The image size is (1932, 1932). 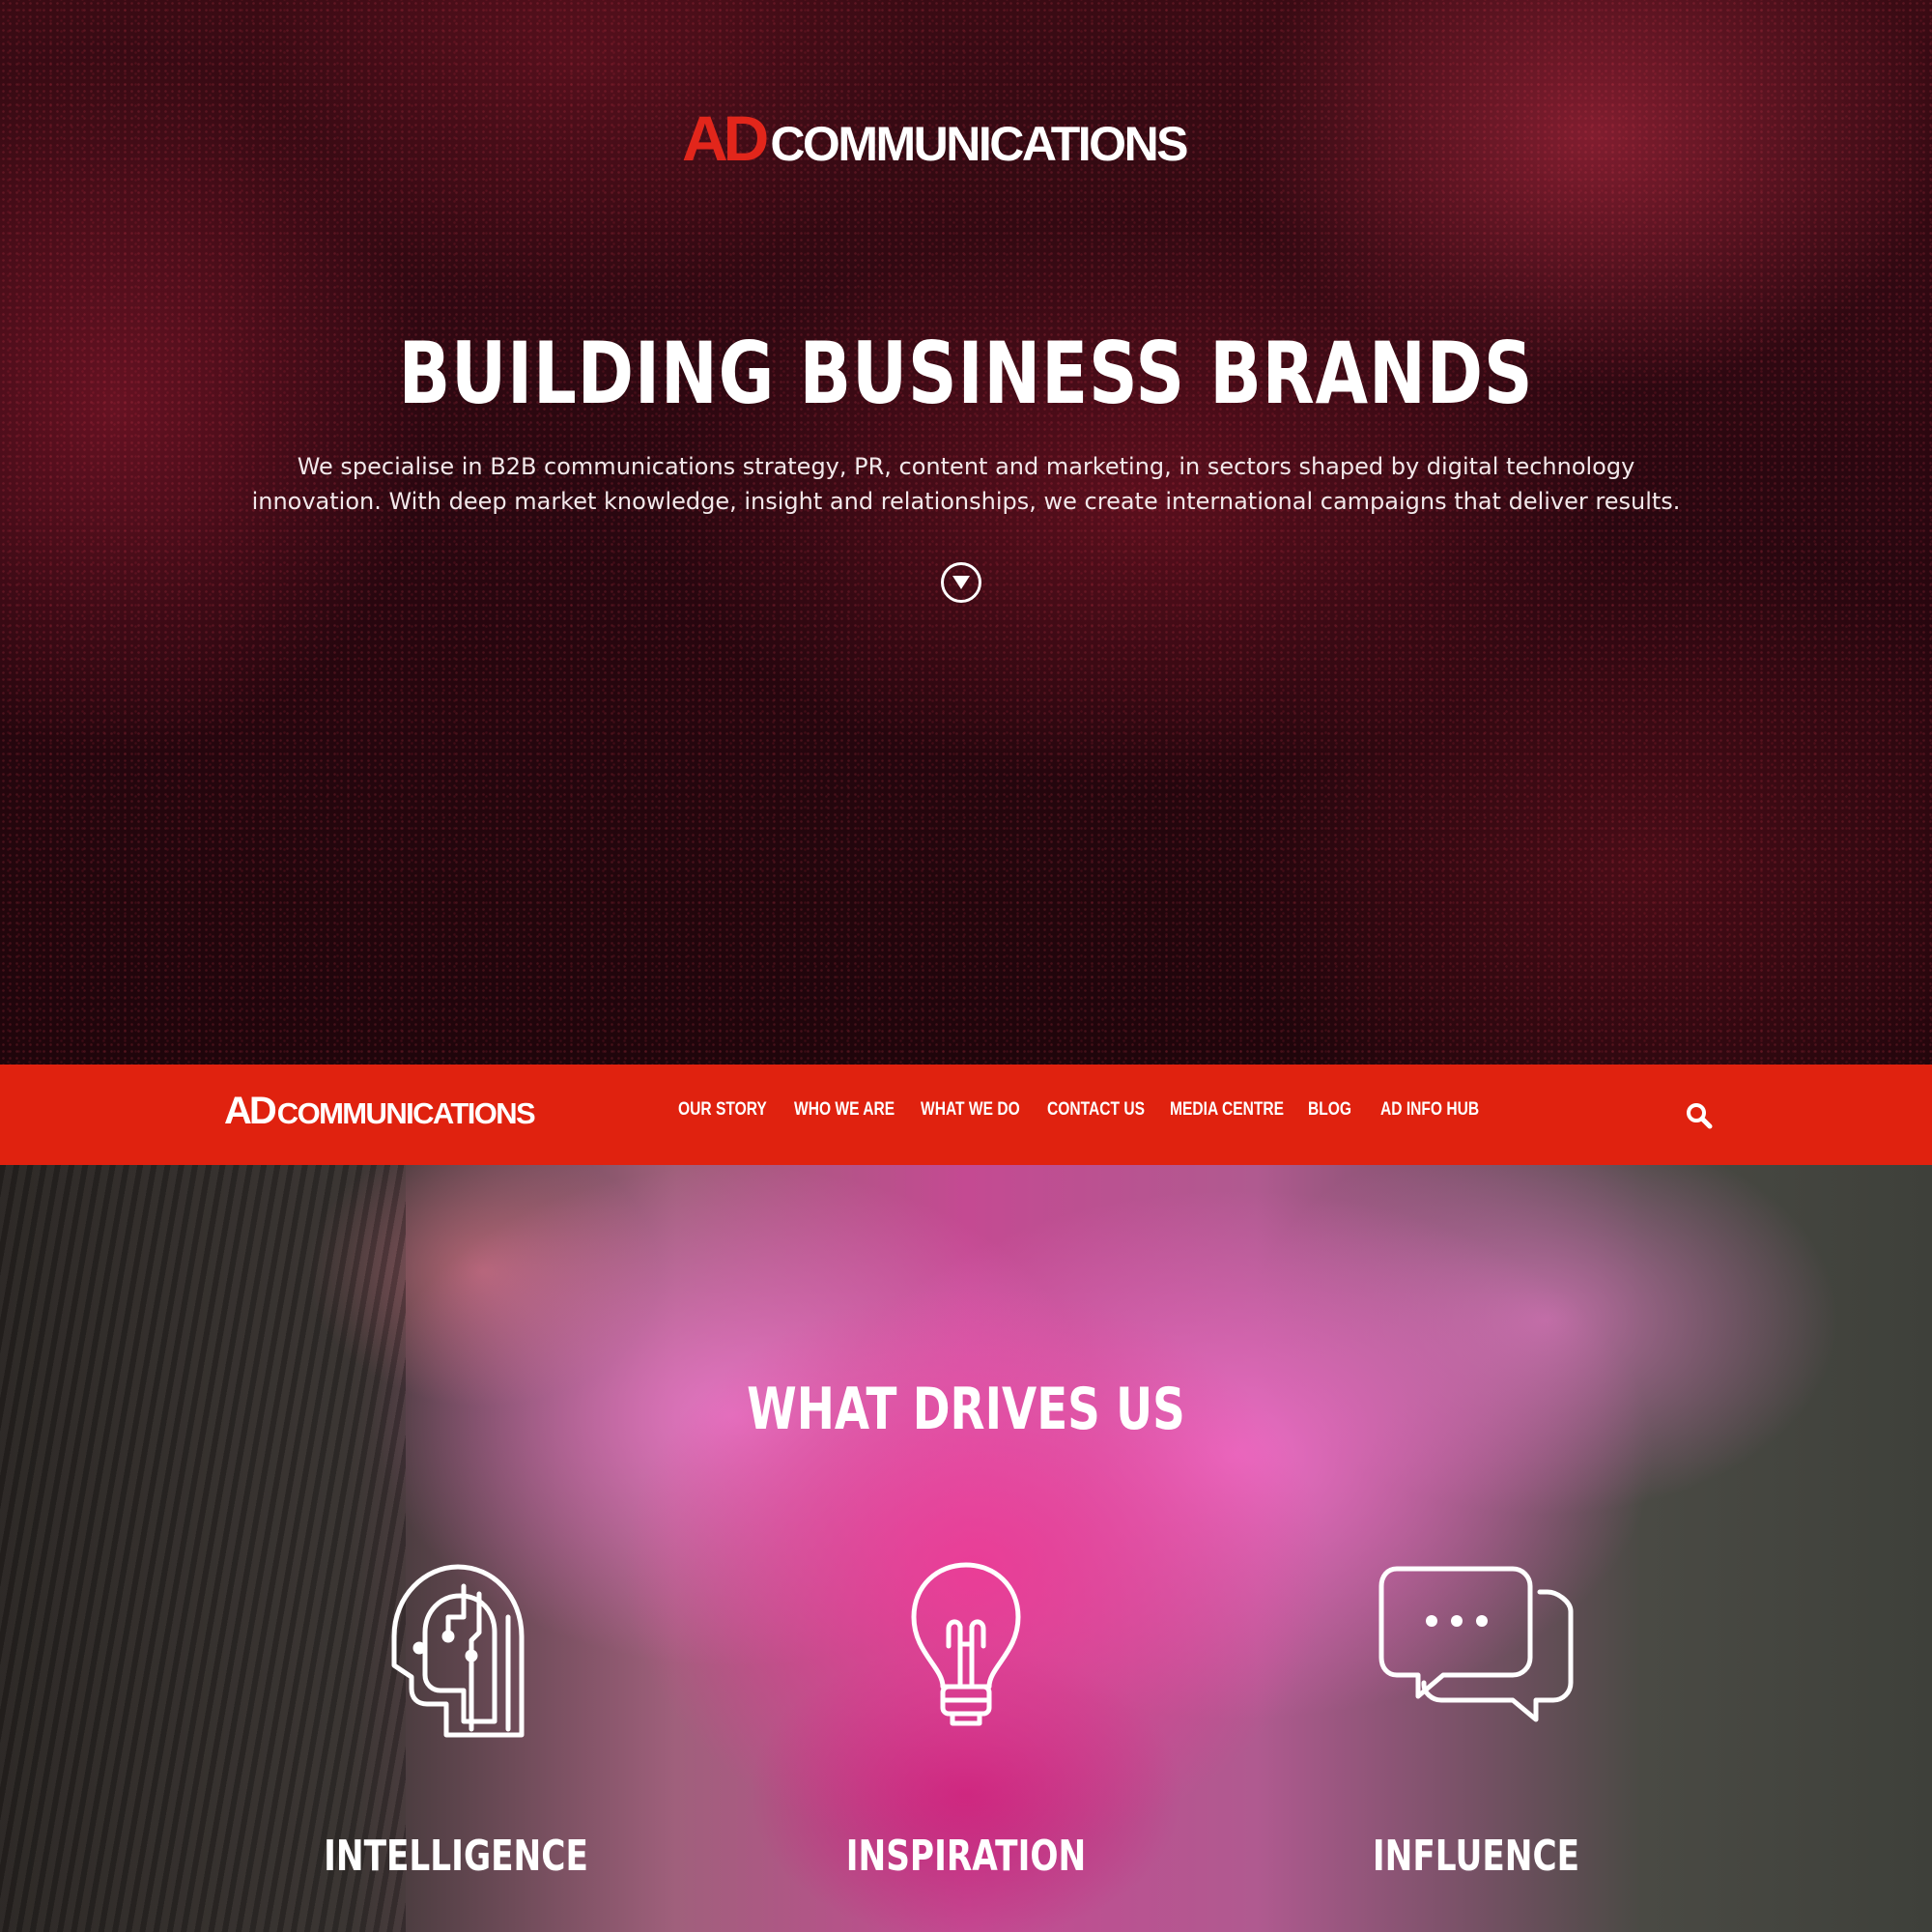 I want to click on nav-logo-ad-mark: AD, so click(x=250, y=1111).